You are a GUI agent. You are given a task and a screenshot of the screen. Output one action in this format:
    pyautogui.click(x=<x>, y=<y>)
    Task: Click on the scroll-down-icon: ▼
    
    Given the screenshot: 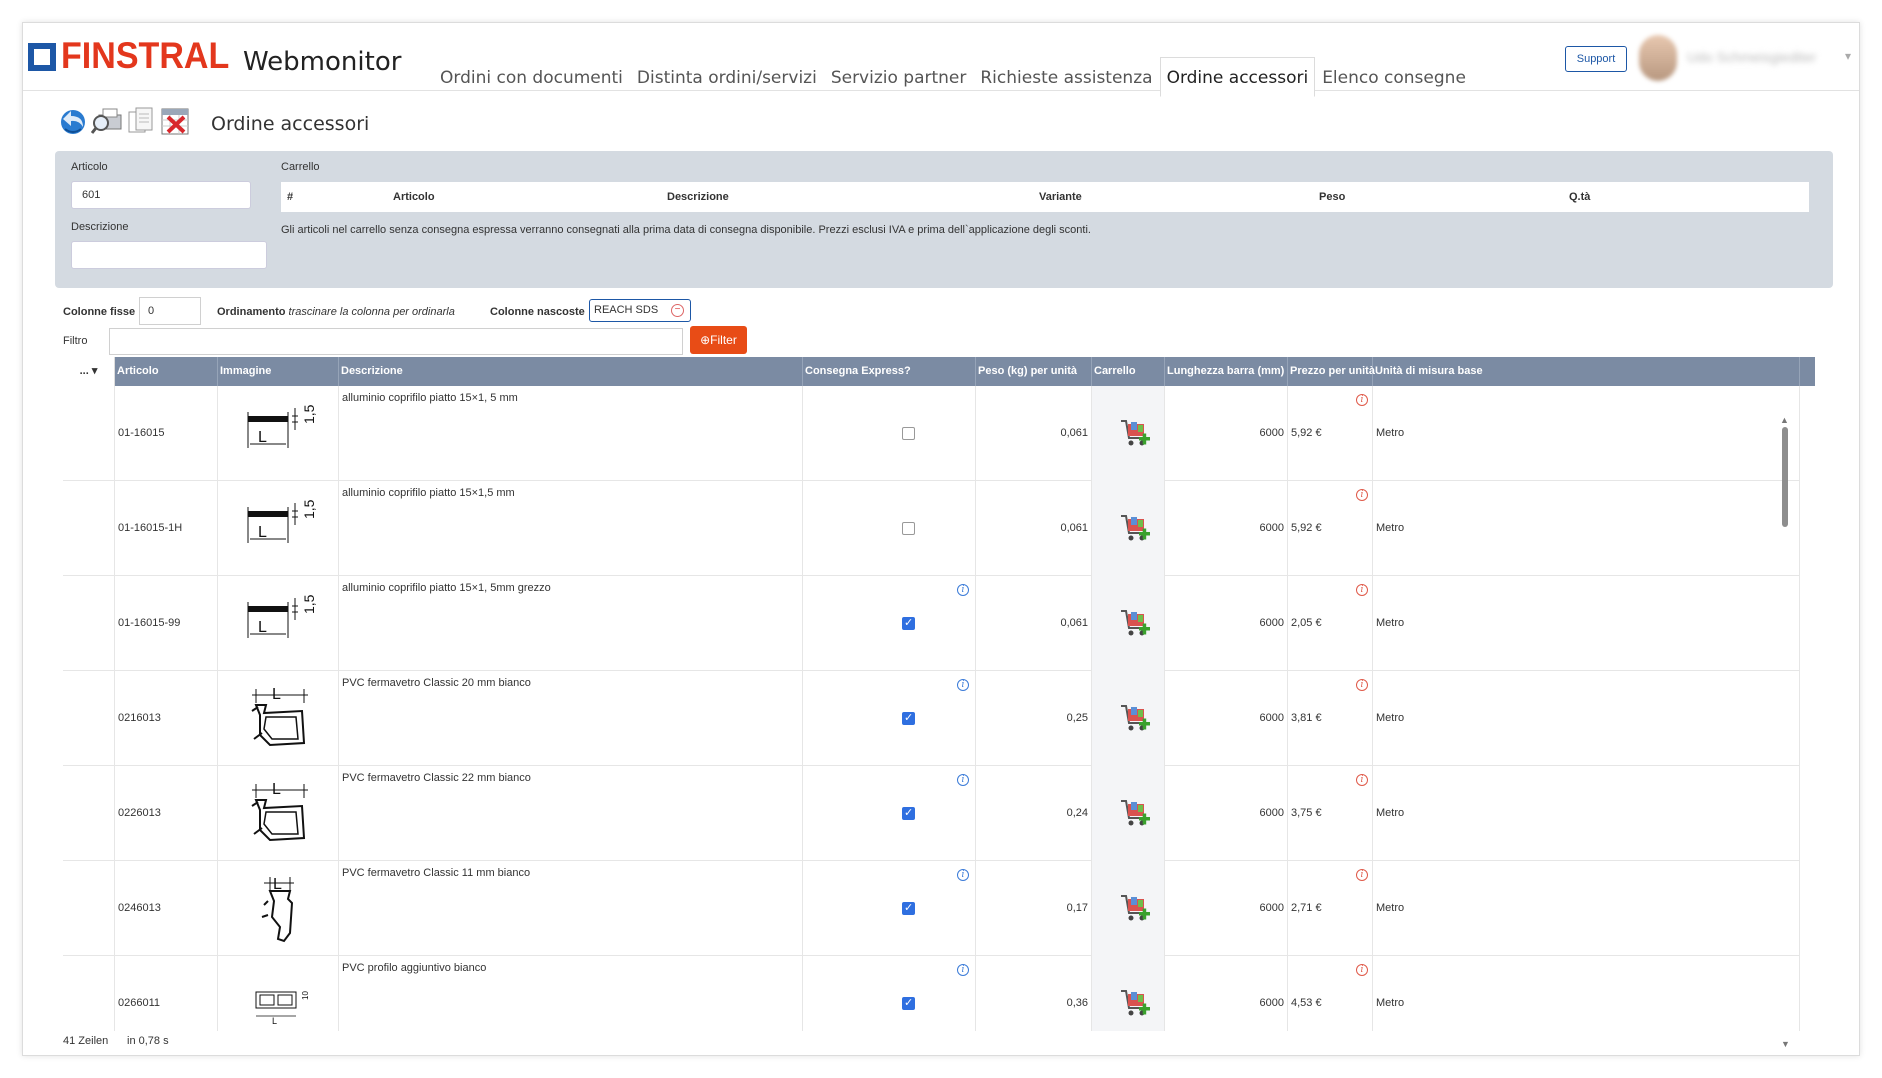 What is the action you would take?
    pyautogui.click(x=1785, y=1044)
    